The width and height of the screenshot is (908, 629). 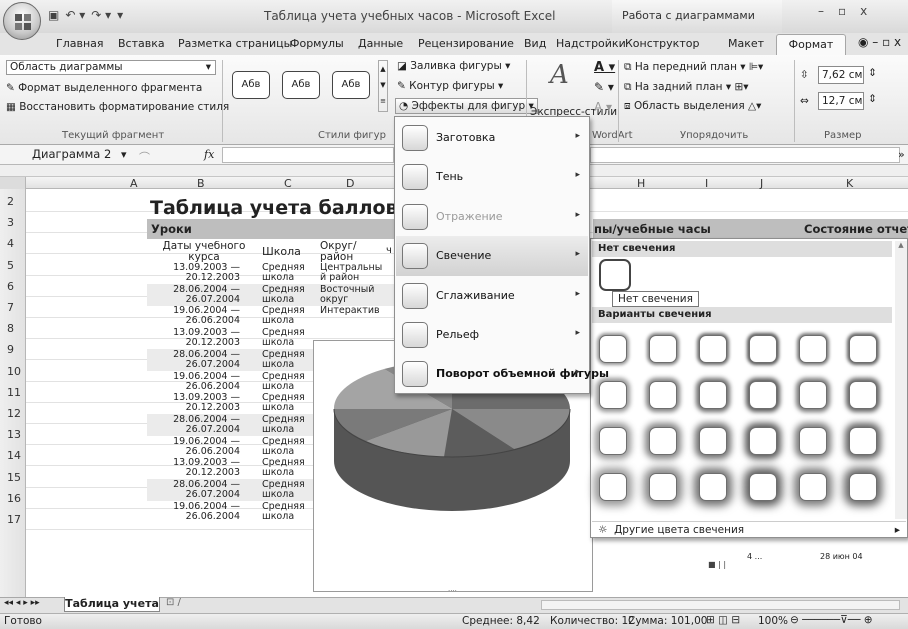 I want to click on row-number: 13, so click(x=14, y=434).